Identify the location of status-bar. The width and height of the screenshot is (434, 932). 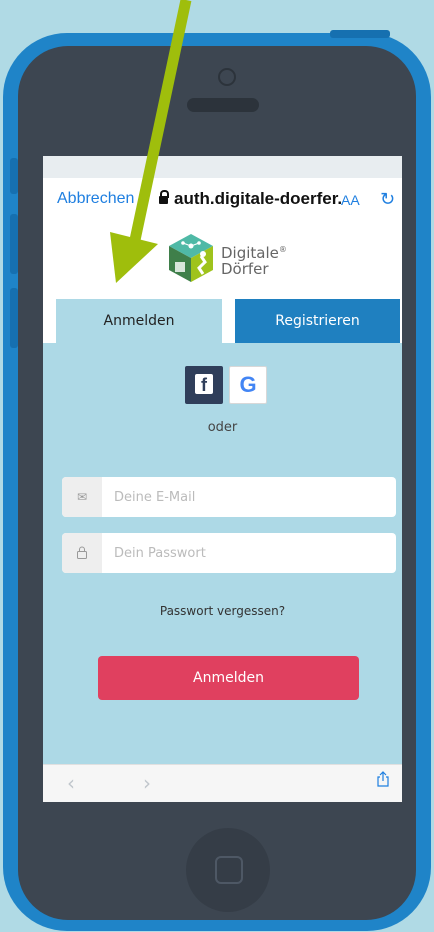
(222, 167).